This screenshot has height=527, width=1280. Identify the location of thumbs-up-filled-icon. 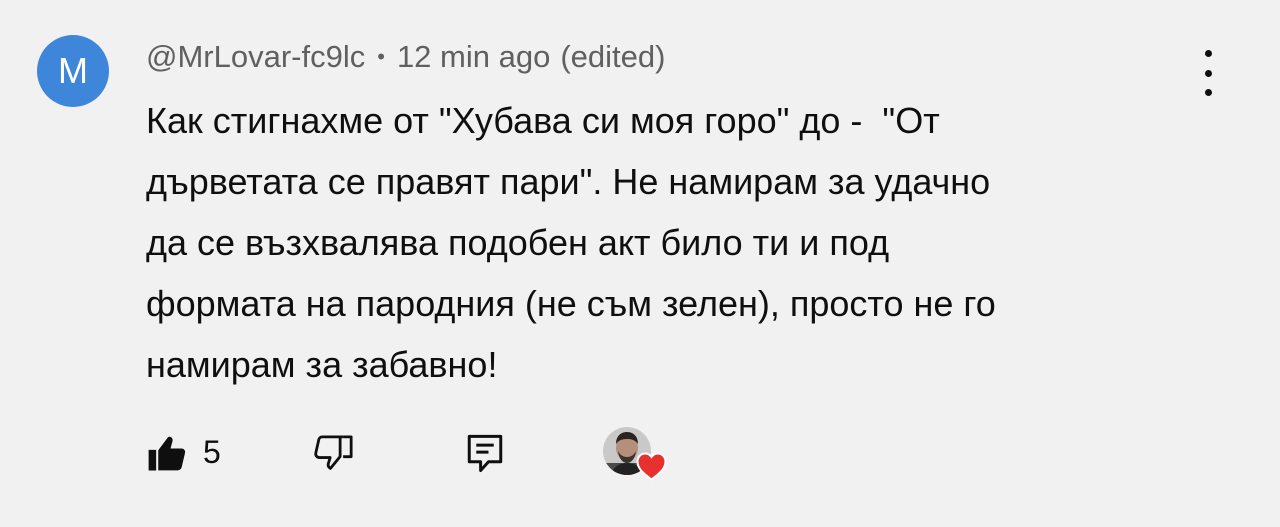
(167, 453).